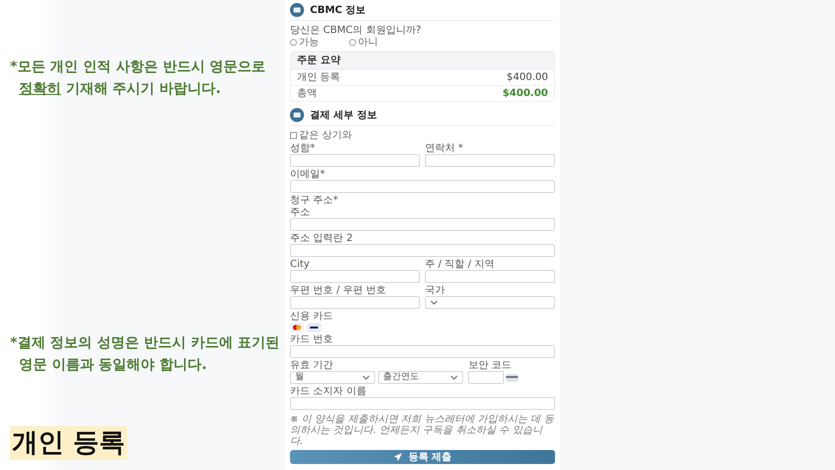 The width and height of the screenshot is (835, 470). I want to click on mastercard-icon, so click(297, 327).